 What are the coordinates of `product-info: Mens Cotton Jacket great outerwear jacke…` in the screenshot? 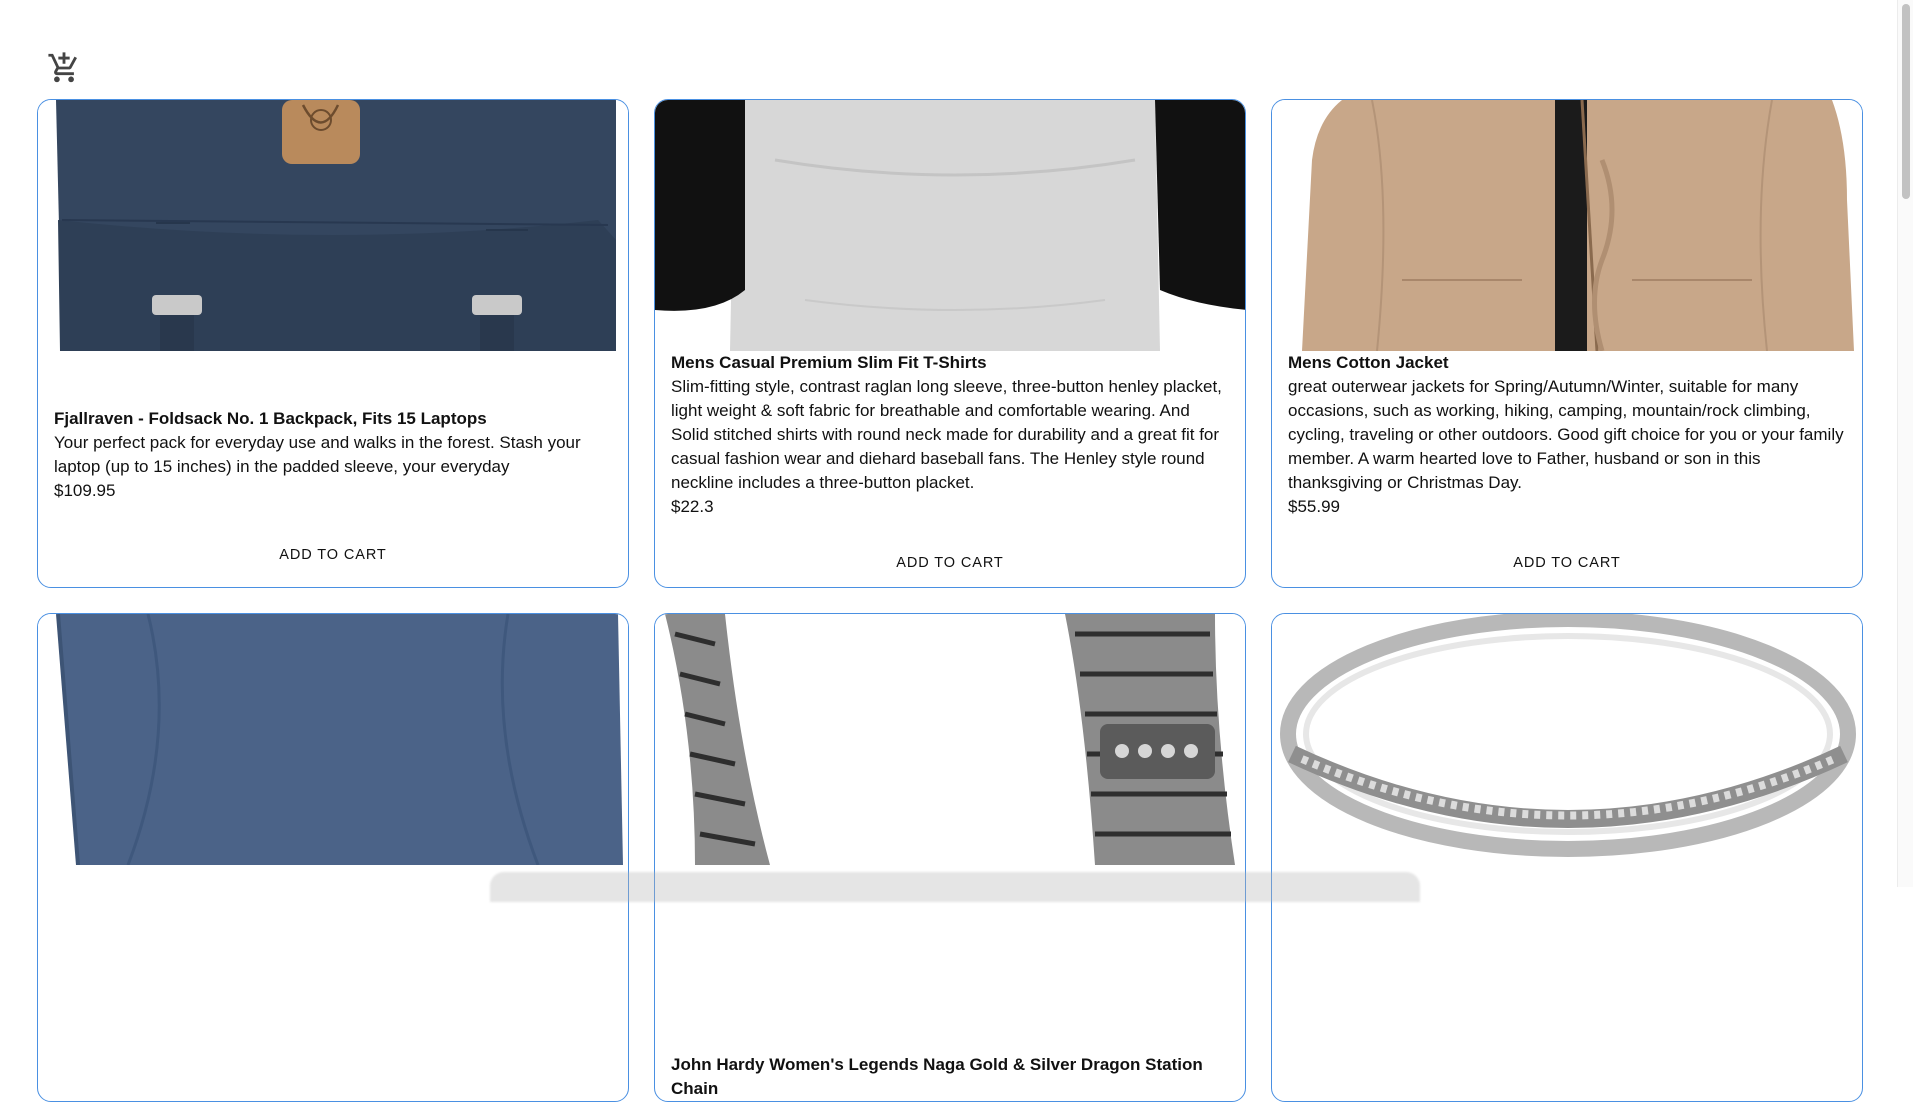 It's located at (1567, 451).